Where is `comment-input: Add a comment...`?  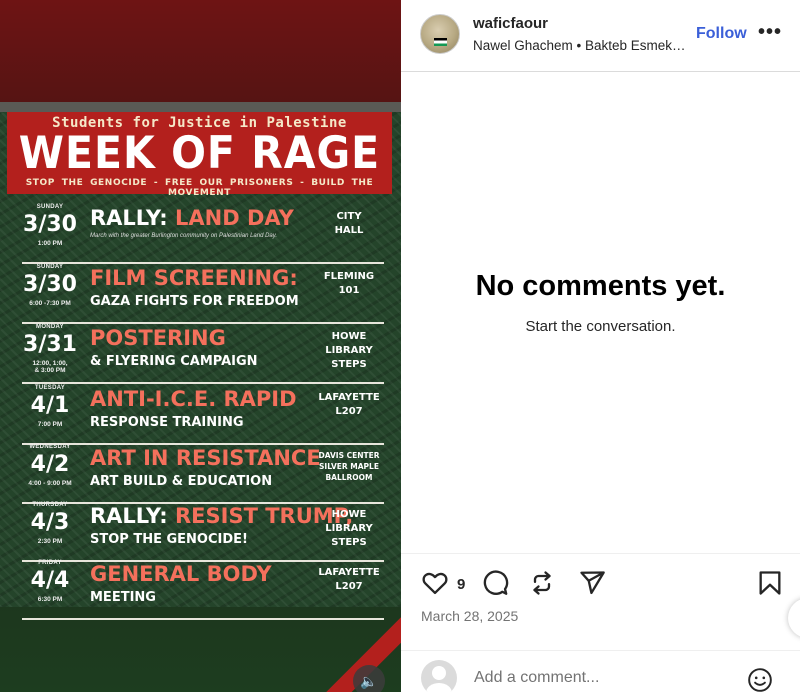 comment-input: Add a comment... is located at coordinates (536, 678).